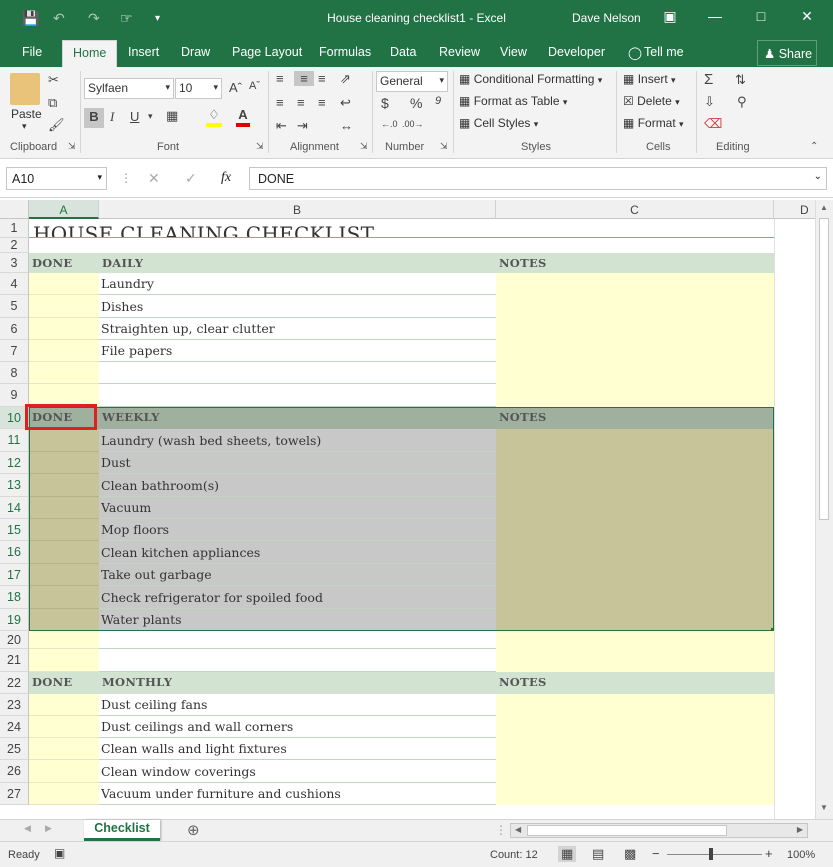  I want to click on comma-style-button: 9, so click(438, 101).